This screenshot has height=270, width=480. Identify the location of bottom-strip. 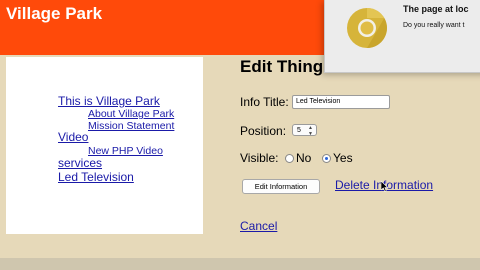
(240, 264).